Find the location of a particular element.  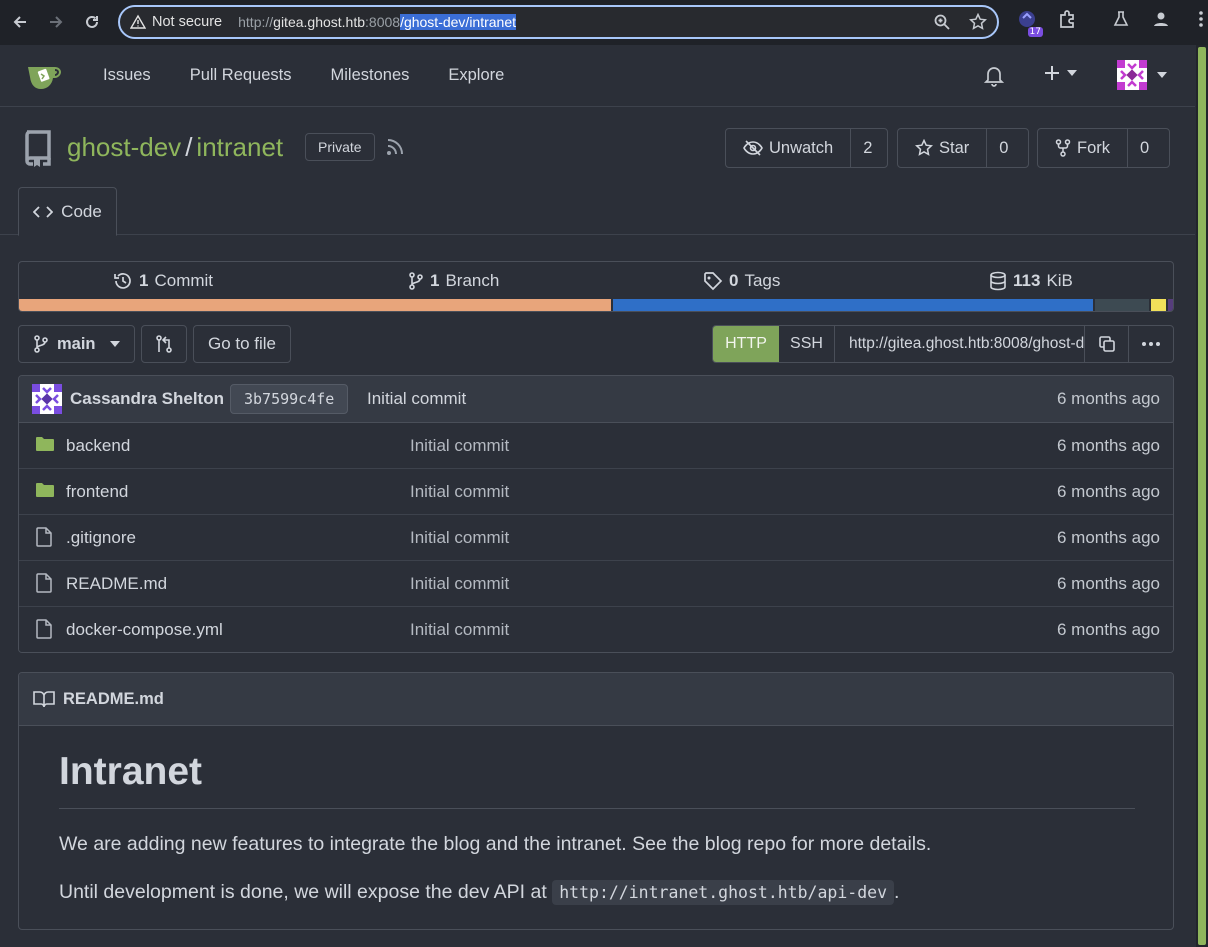

extensions-button is located at coordinates (1067, 19).